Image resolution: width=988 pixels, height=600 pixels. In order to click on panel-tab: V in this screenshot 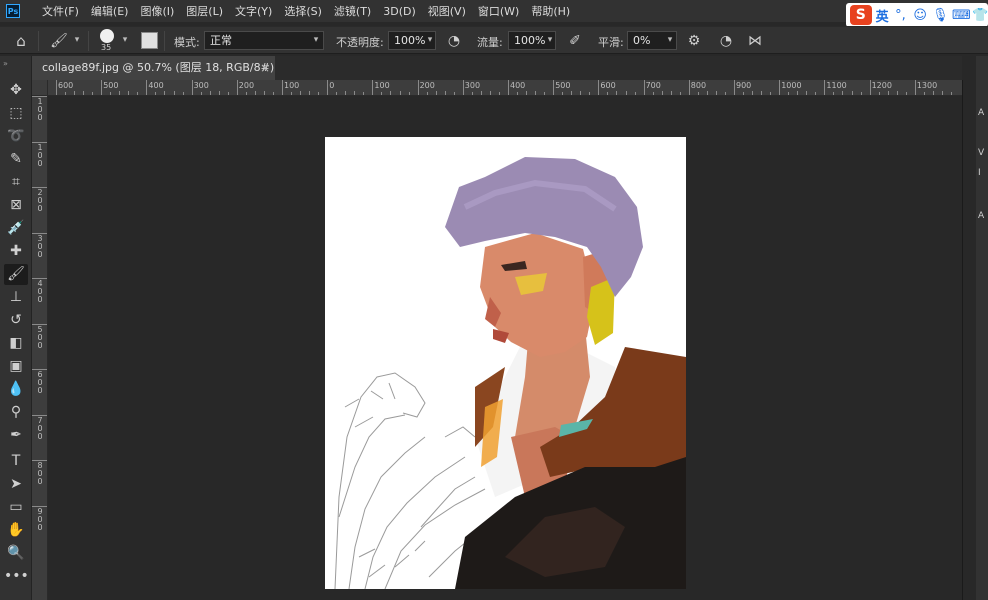, I will do `click(983, 153)`.